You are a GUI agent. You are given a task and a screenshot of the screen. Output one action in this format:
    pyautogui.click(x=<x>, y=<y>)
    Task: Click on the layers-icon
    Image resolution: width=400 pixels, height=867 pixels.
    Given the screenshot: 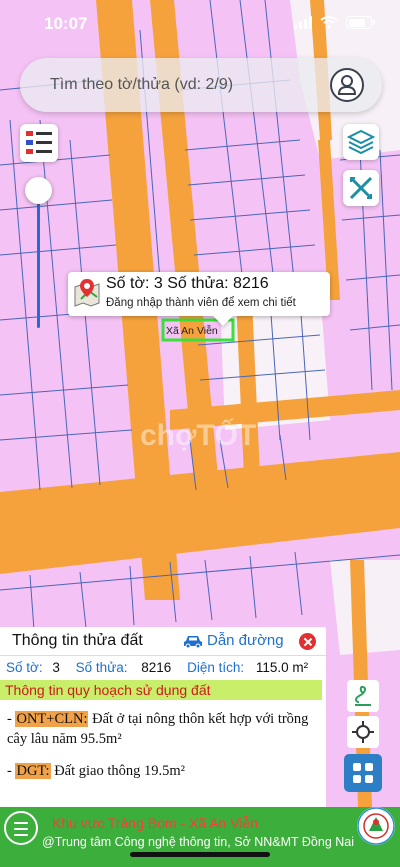 What is the action you would take?
    pyautogui.click(x=361, y=142)
    